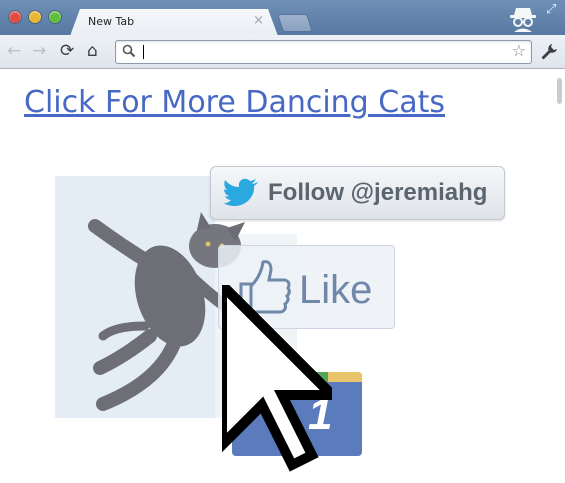 The image size is (565, 483). What do you see at coordinates (143, 52) in the screenshot?
I see `text-caret` at bounding box center [143, 52].